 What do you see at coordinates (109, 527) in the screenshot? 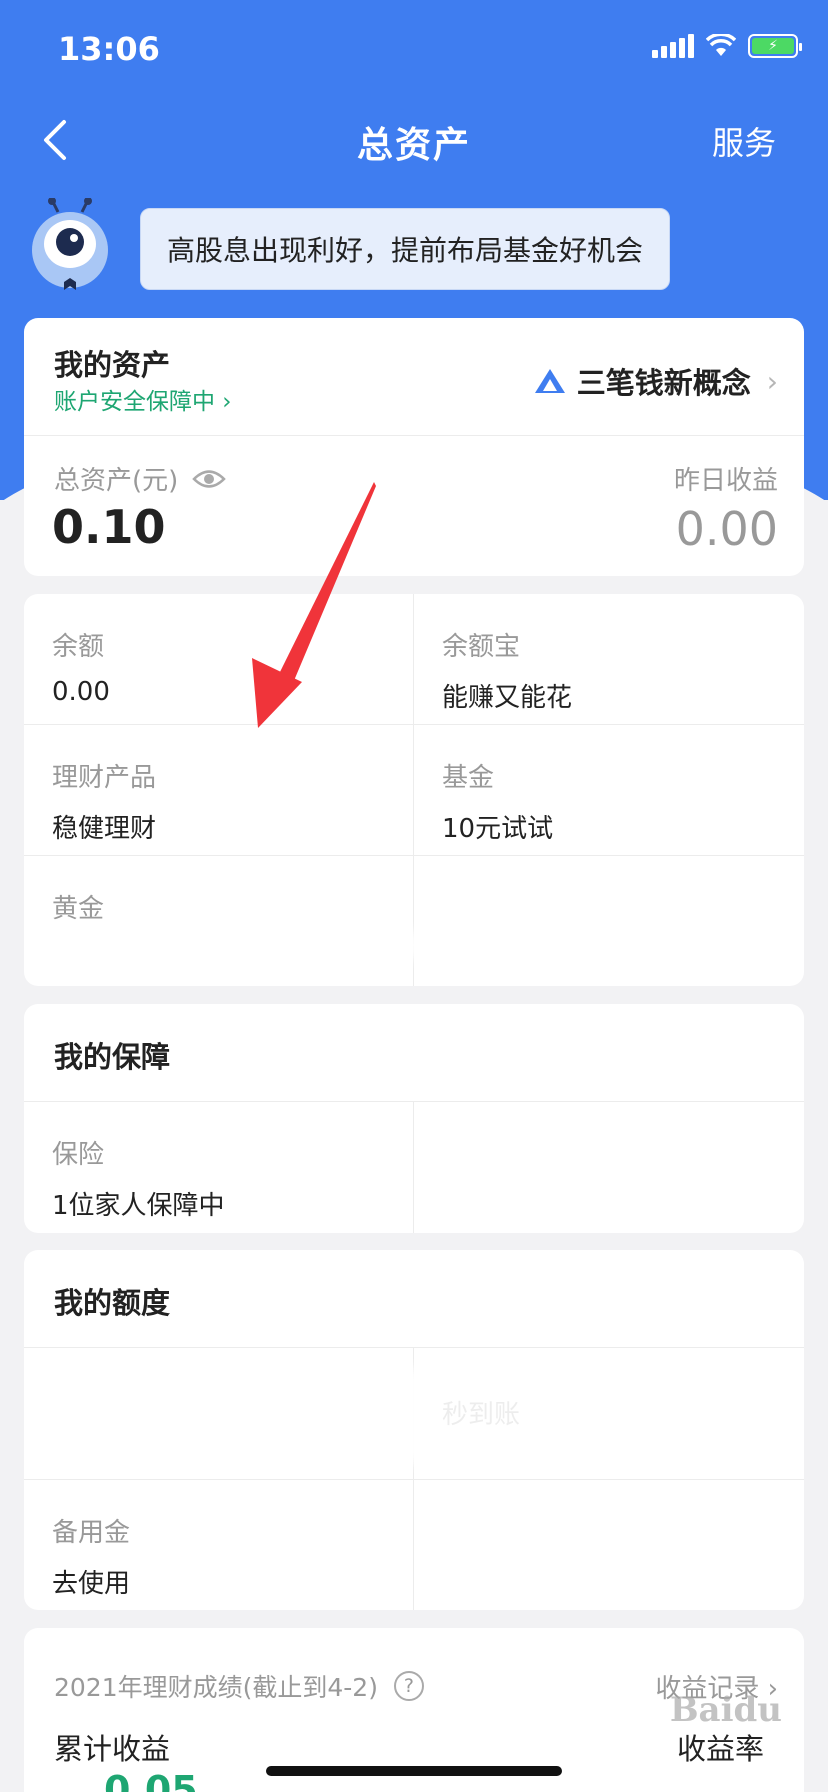
I see `total-assets-value: 0.10` at bounding box center [109, 527].